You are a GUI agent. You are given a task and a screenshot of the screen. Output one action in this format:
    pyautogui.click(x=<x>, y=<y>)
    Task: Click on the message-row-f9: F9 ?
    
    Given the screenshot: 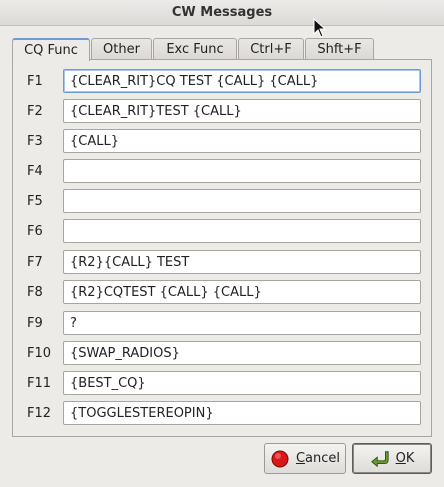 What is the action you would take?
    pyautogui.click(x=222, y=323)
    